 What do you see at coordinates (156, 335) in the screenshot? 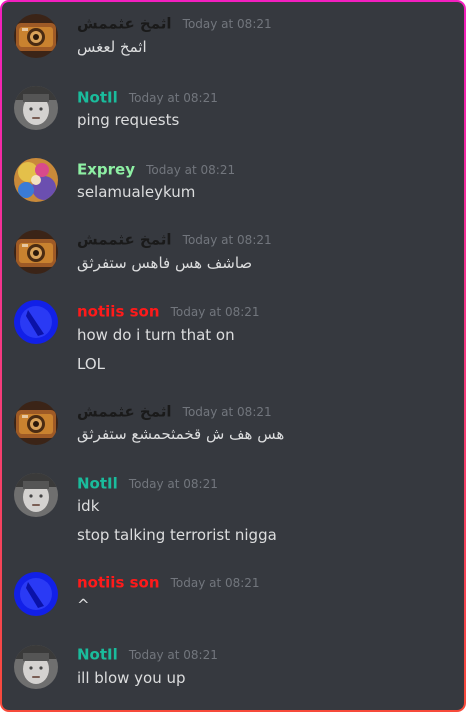
I see `message-text: how do i turn that on` at bounding box center [156, 335].